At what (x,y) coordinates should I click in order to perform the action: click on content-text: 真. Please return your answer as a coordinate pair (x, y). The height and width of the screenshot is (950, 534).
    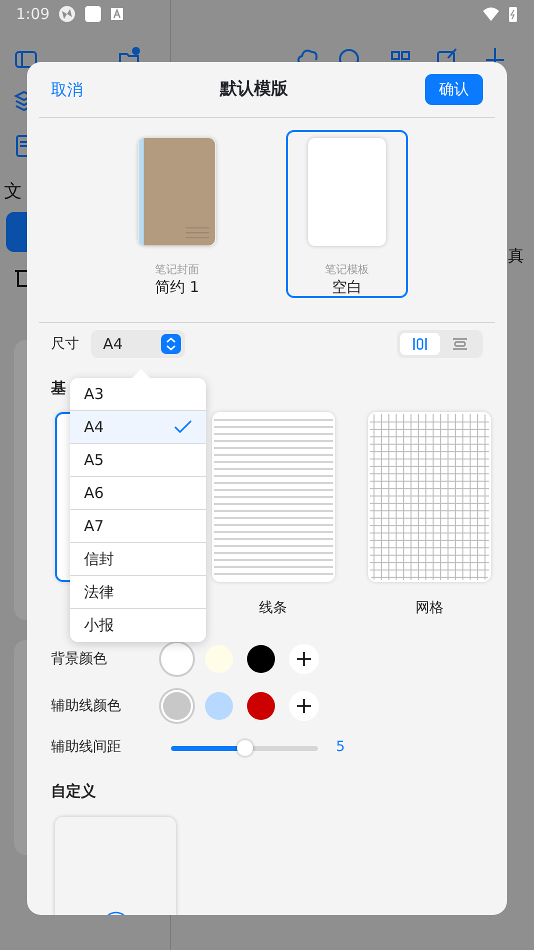
    Looking at the image, I should click on (516, 256).